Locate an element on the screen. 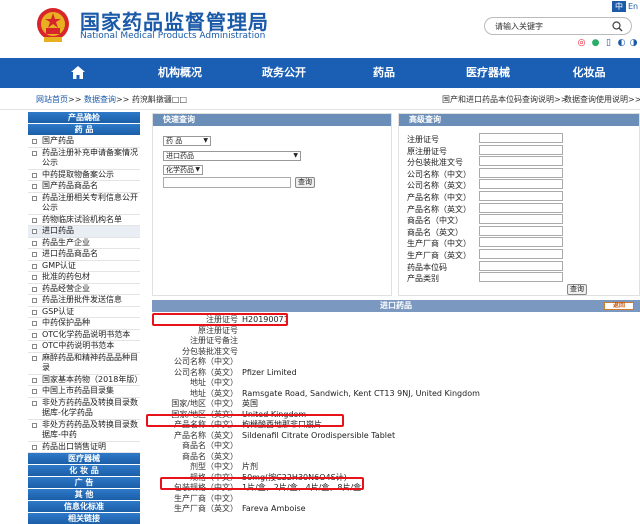 This screenshot has width=640, height=524. sidebar-item: GMP认证 is located at coordinates (84, 266).